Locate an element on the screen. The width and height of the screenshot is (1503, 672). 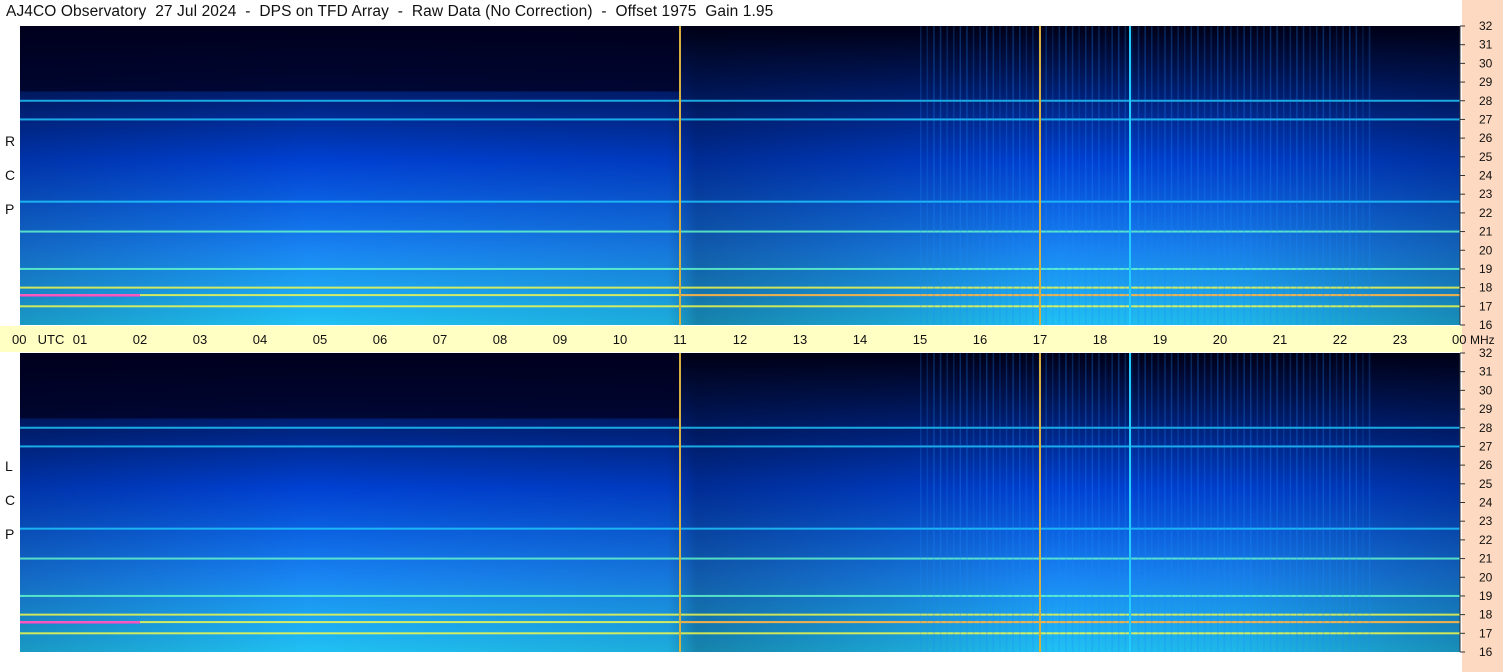
freq-tick-label: 23 is located at coordinates (1486, 194).